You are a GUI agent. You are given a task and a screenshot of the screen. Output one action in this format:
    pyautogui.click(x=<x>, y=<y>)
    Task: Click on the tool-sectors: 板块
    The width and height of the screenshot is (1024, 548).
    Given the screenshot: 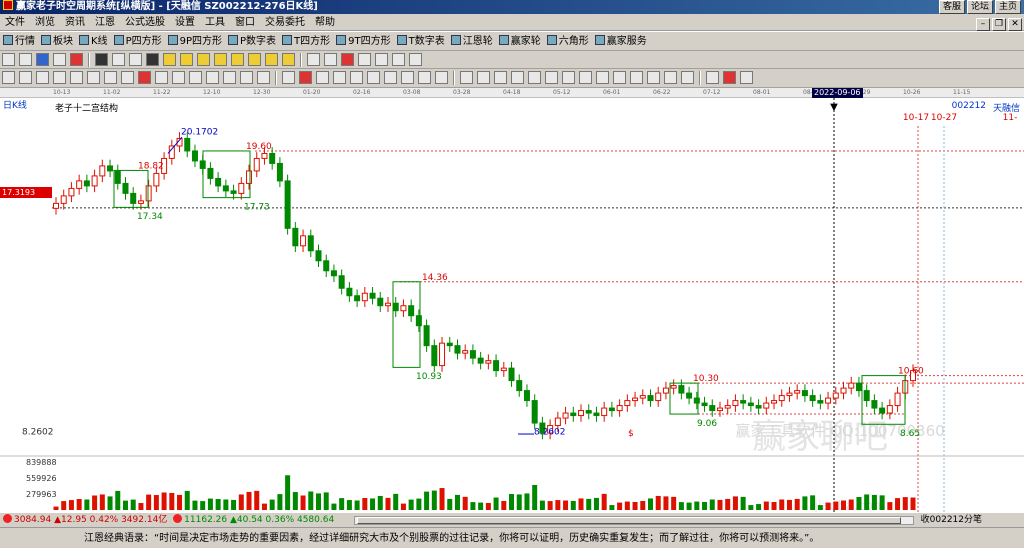 What is the action you would take?
    pyautogui.click(x=57, y=41)
    